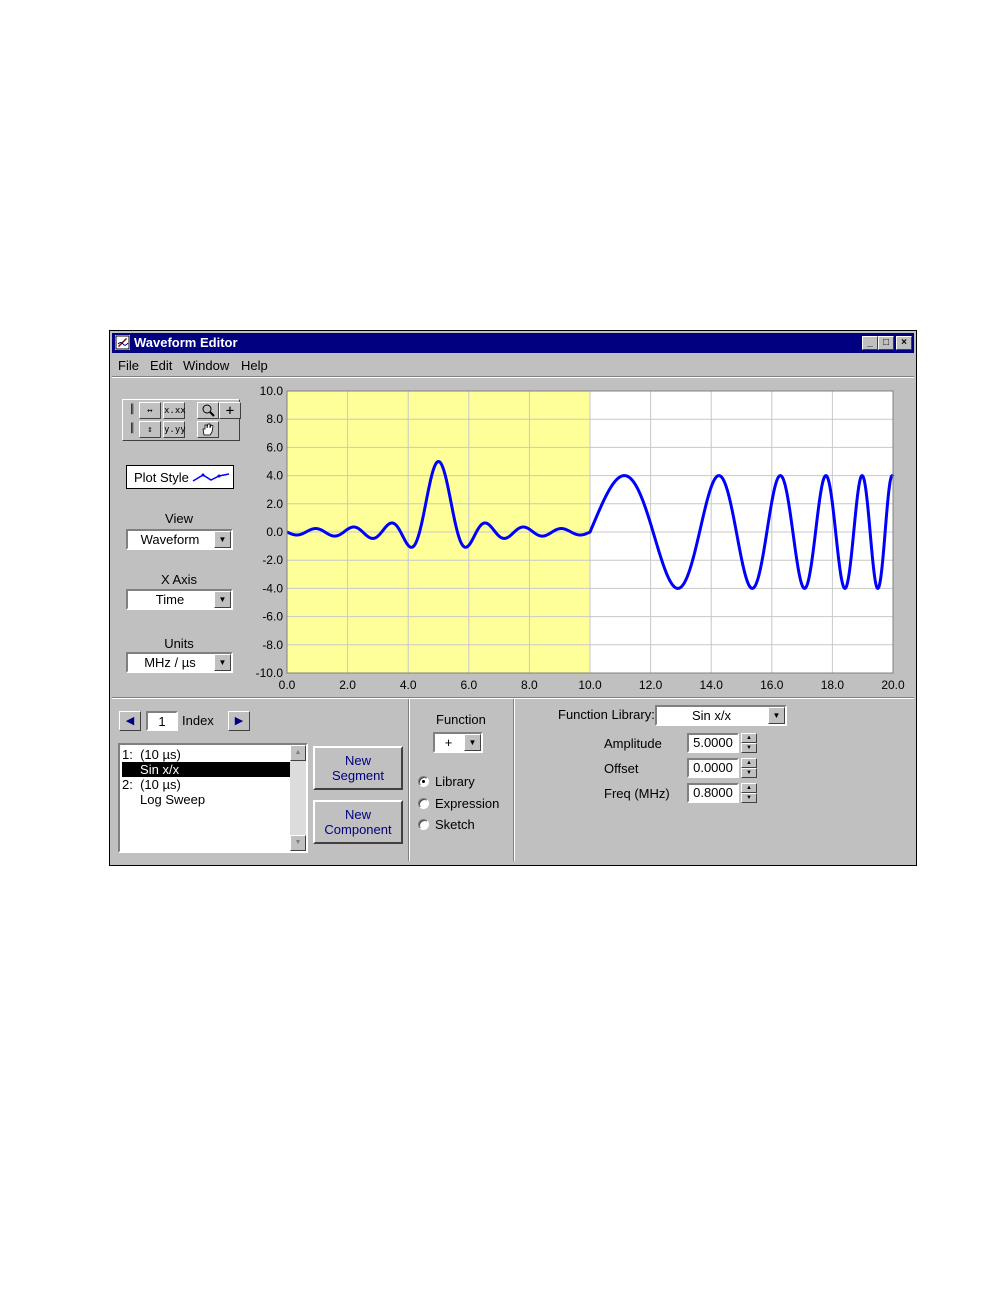  What do you see at coordinates (711, 715) in the screenshot?
I see `function-library-value: Sin x/x` at bounding box center [711, 715].